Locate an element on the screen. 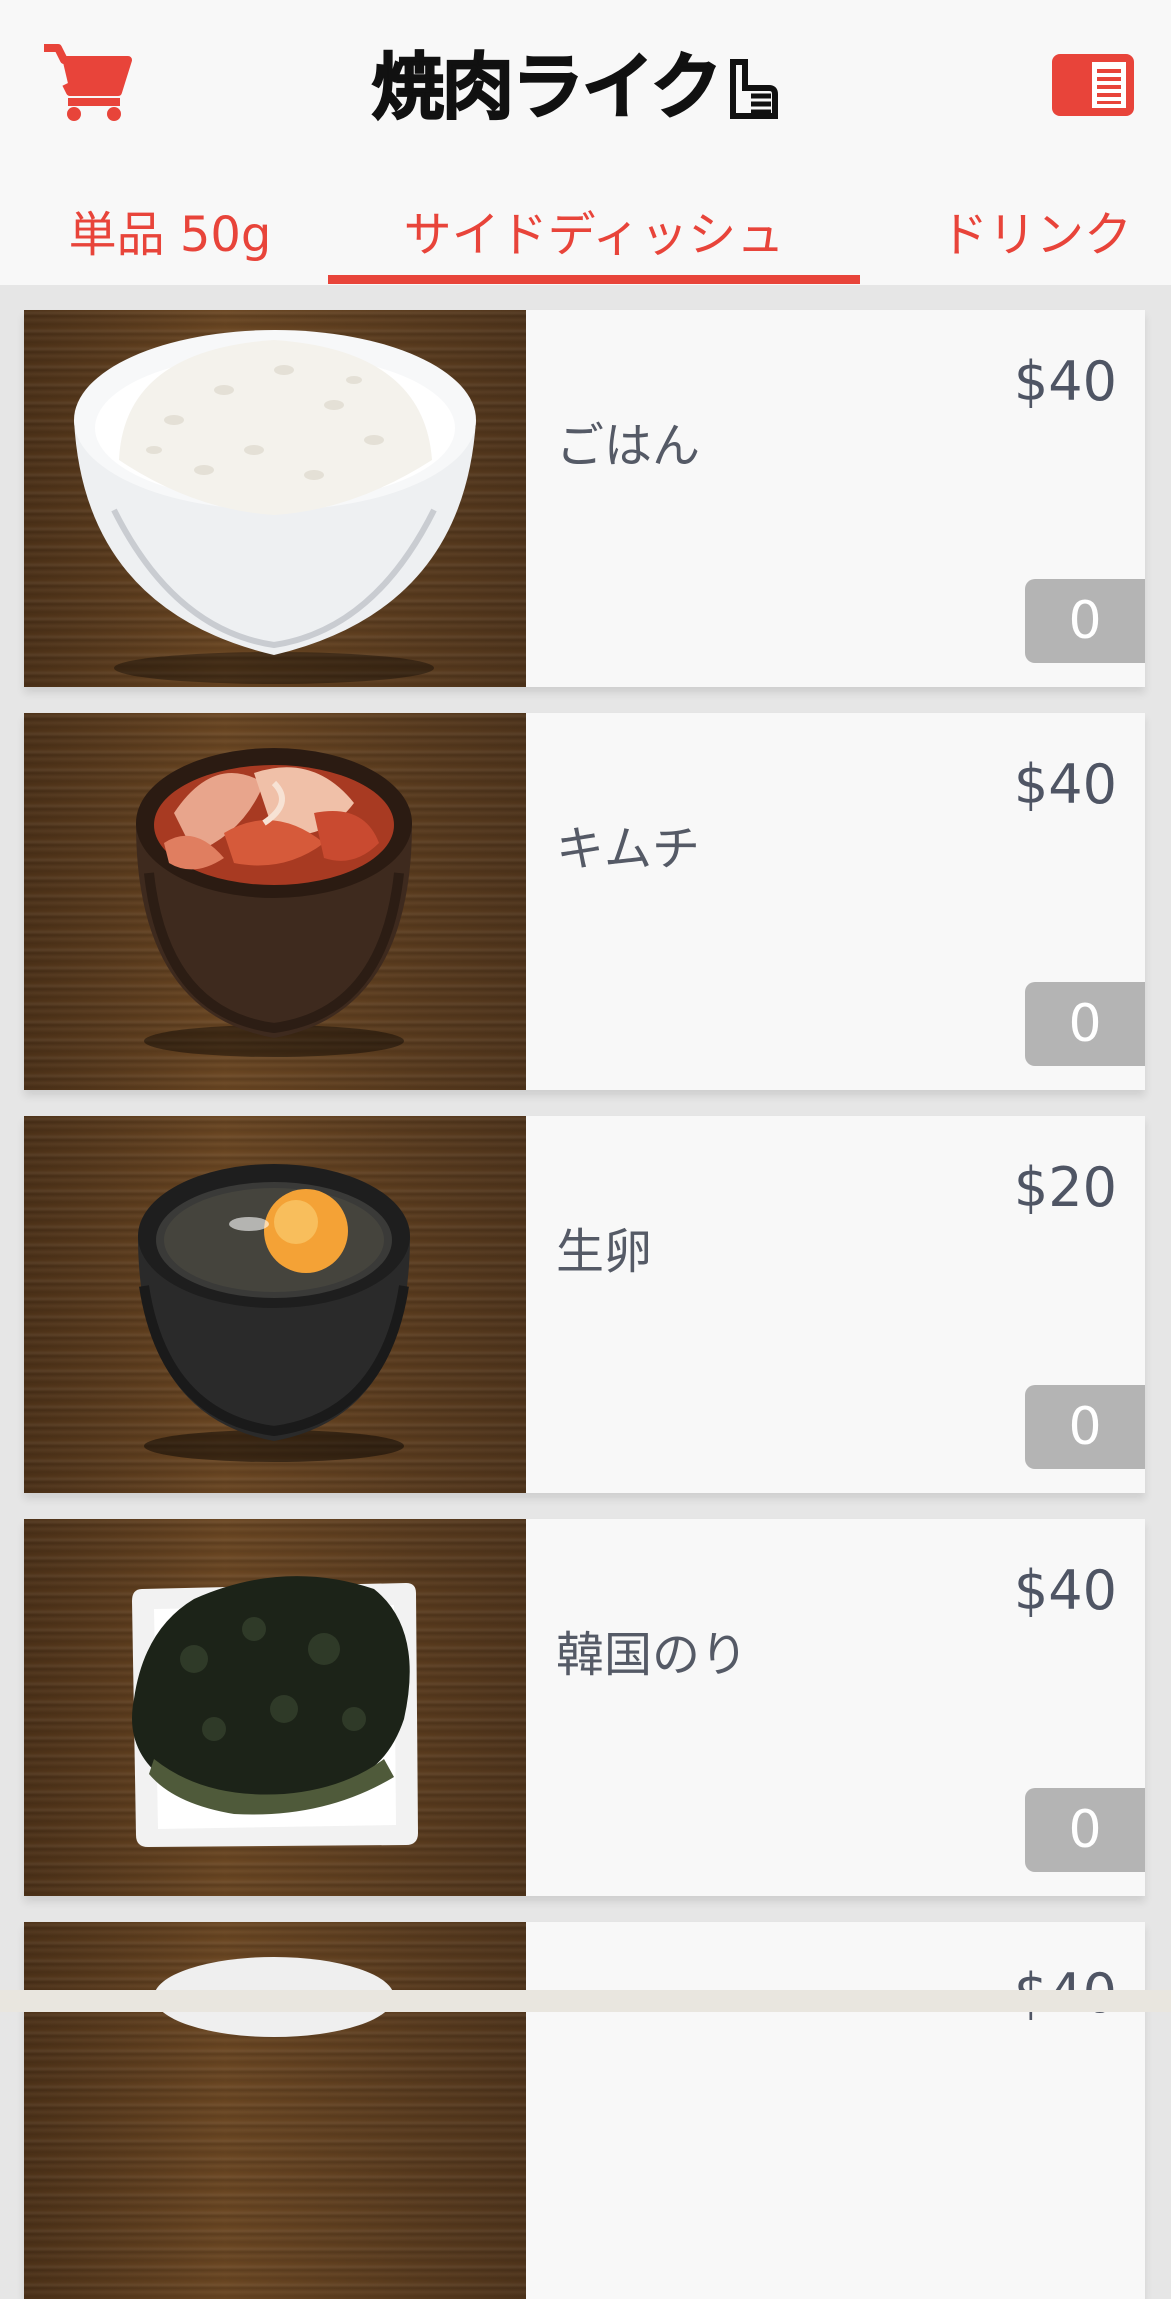 The height and width of the screenshot is (2299, 1171). item-image-rice is located at coordinates (275, 498).